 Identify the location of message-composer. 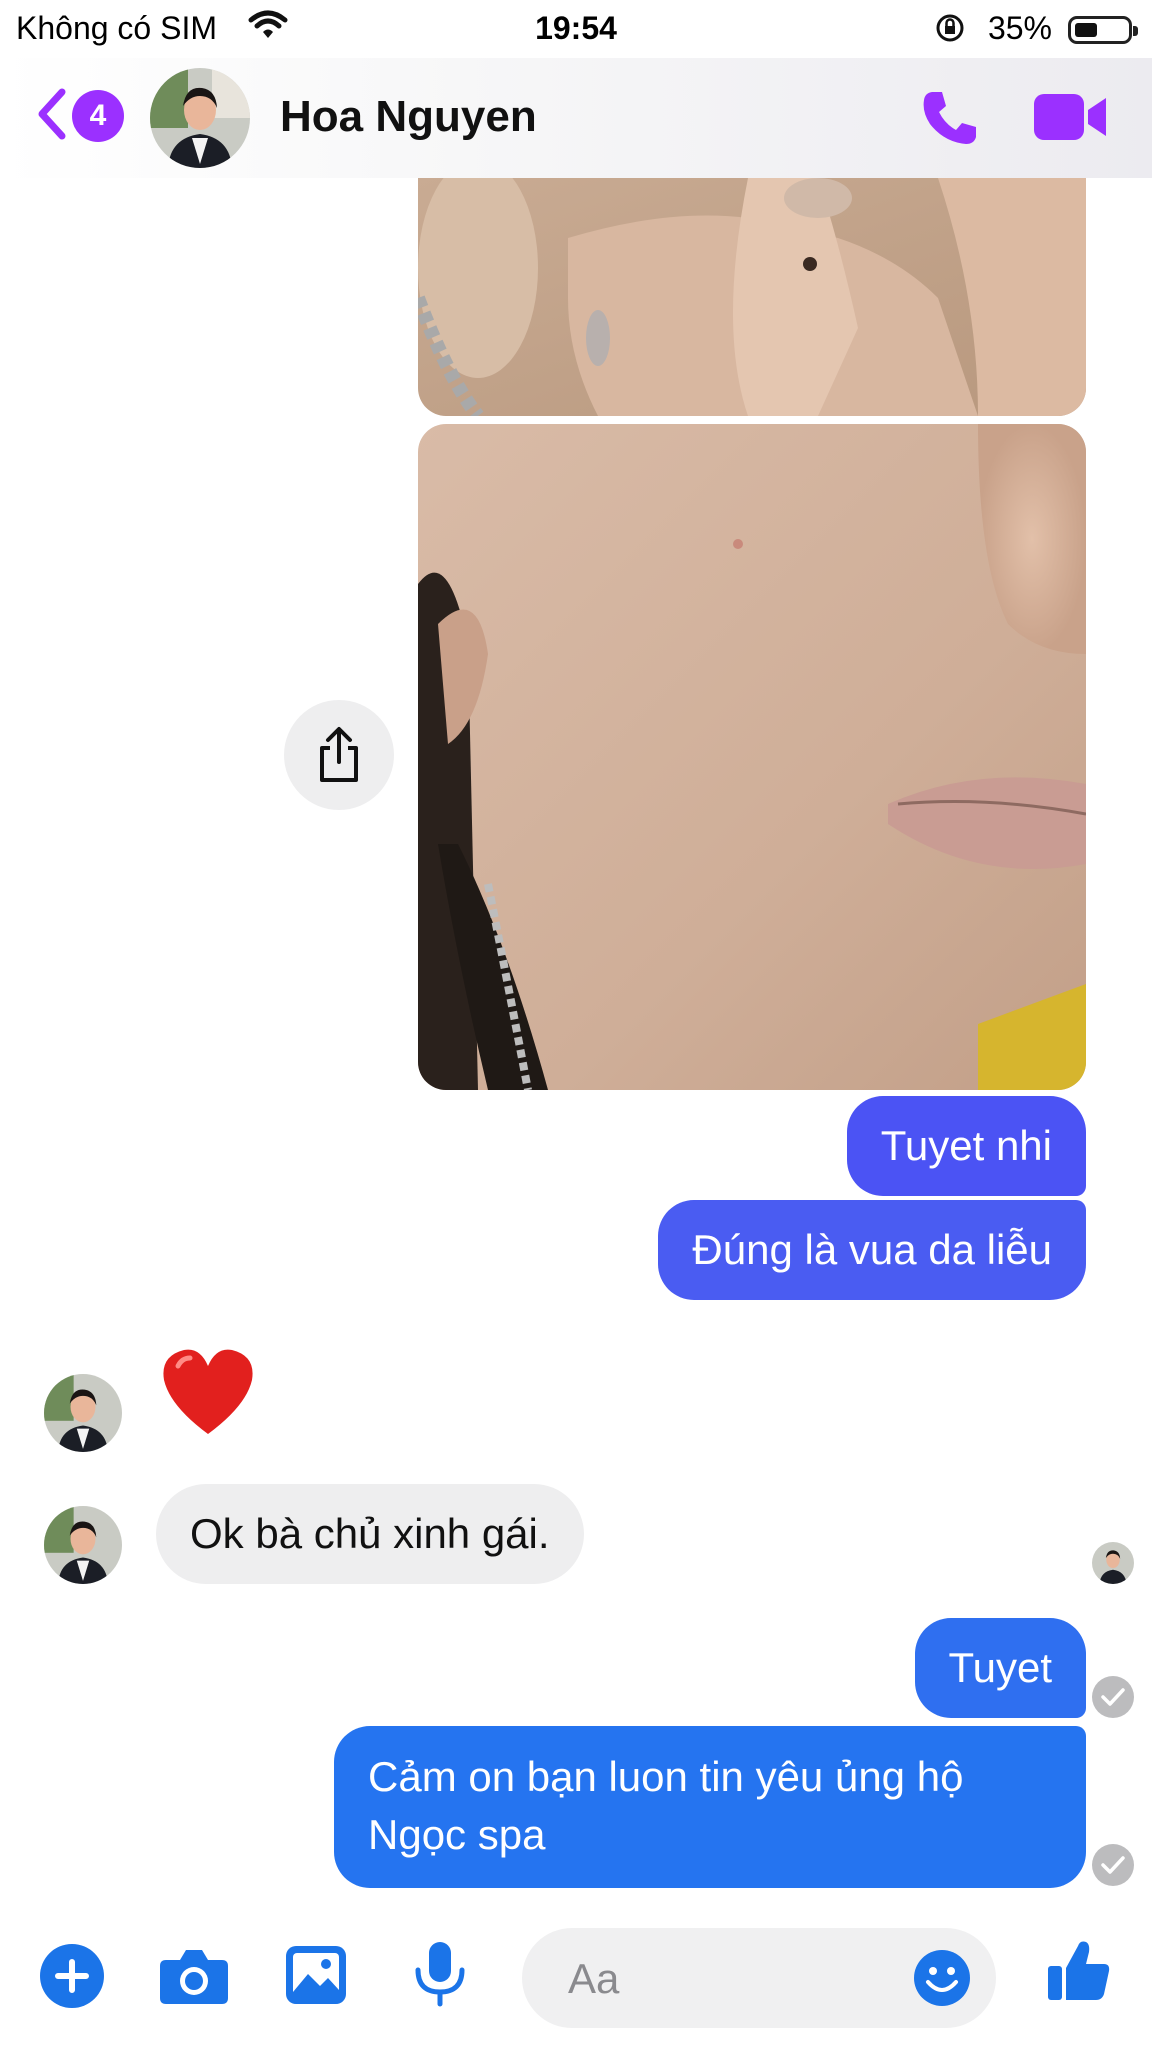
(576, 1982).